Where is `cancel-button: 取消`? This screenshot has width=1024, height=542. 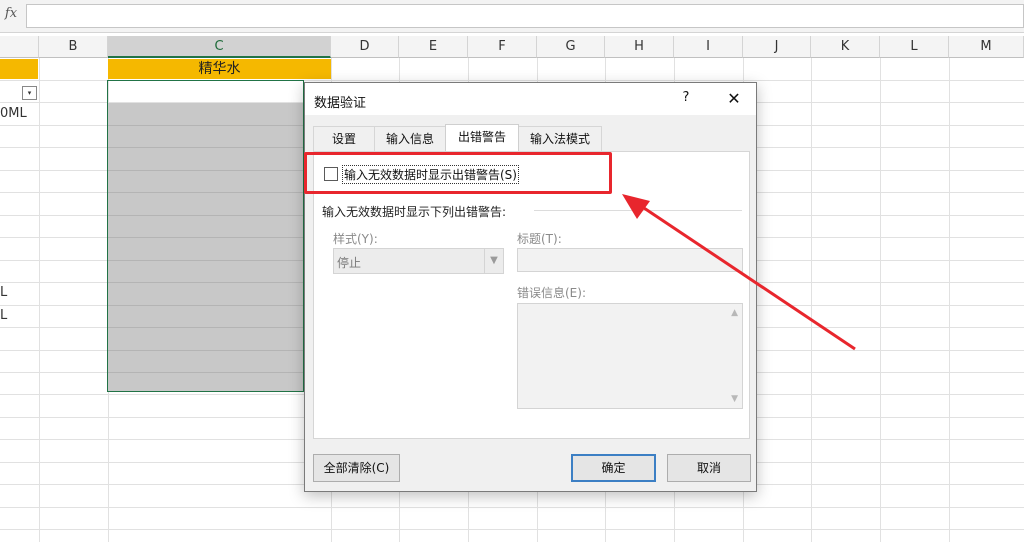
cancel-button: 取消 is located at coordinates (709, 468).